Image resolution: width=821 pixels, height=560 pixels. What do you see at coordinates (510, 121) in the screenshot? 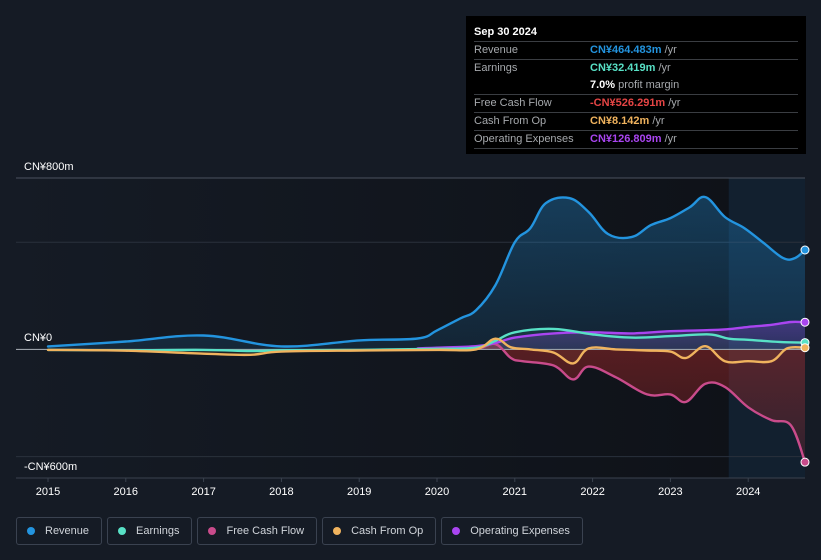
I see `tooltip-label: Cash From Op` at bounding box center [510, 121].